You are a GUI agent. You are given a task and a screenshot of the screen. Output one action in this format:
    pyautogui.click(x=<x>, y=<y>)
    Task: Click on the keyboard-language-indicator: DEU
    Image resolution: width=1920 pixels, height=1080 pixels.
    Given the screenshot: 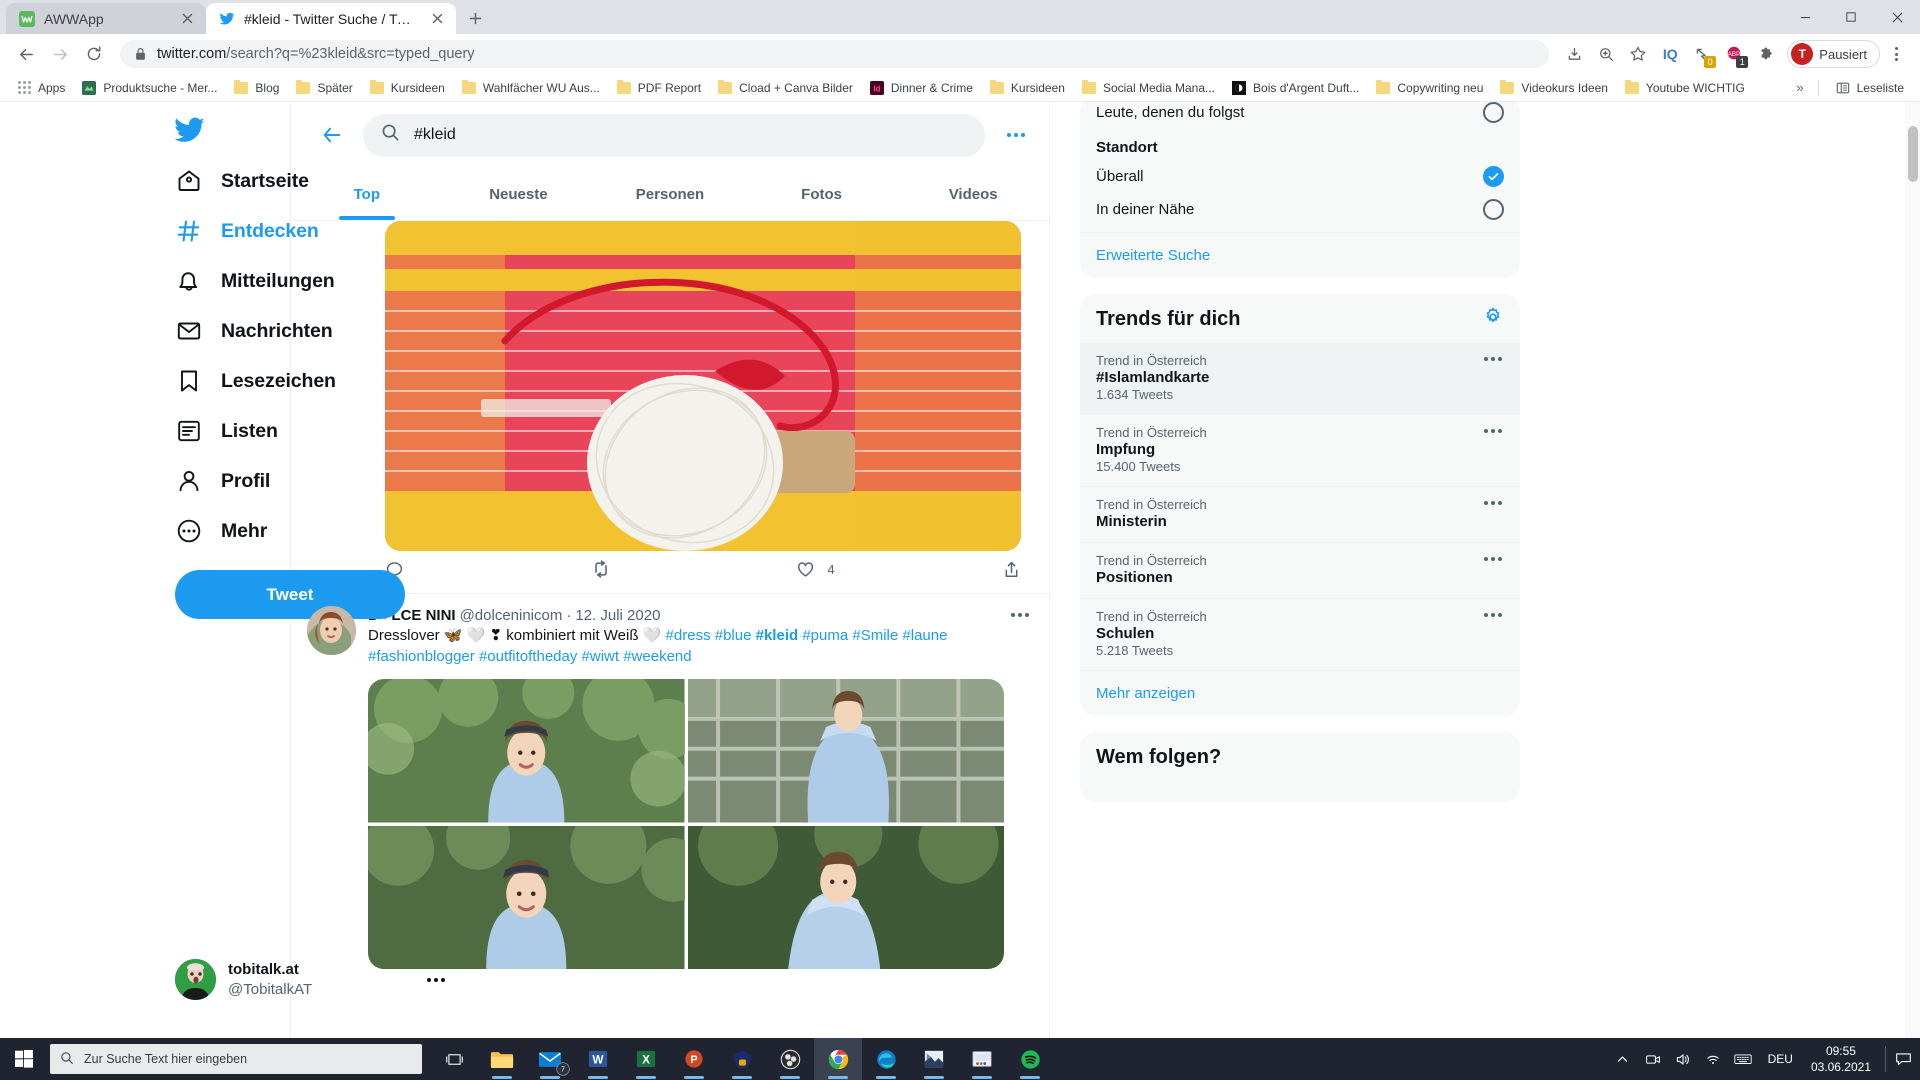 What is the action you would take?
    pyautogui.click(x=1780, y=1059)
    